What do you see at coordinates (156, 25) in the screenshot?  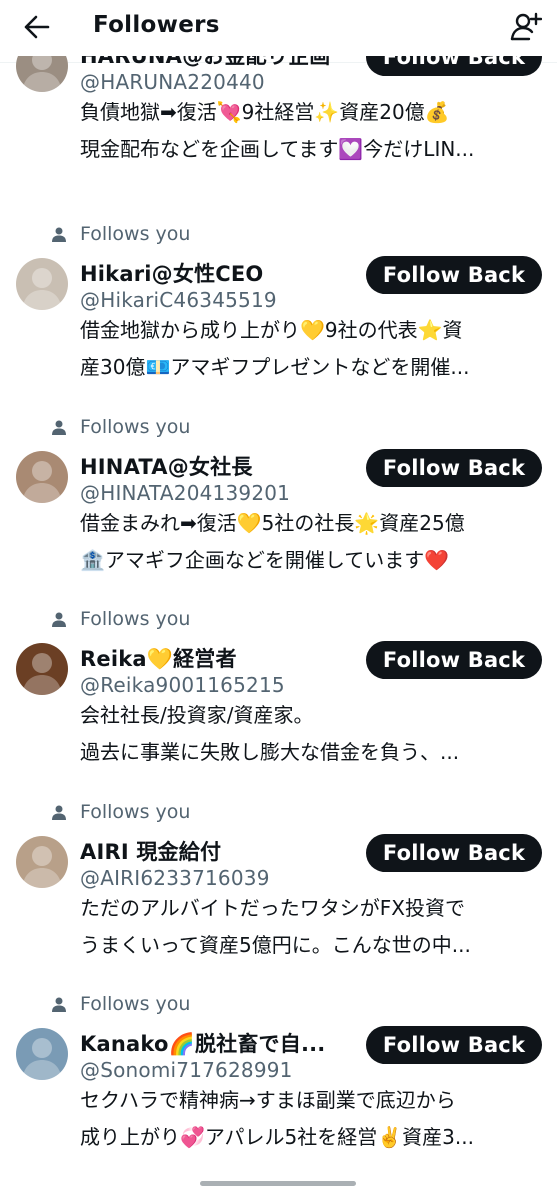 I see `page-title: Followers` at bounding box center [156, 25].